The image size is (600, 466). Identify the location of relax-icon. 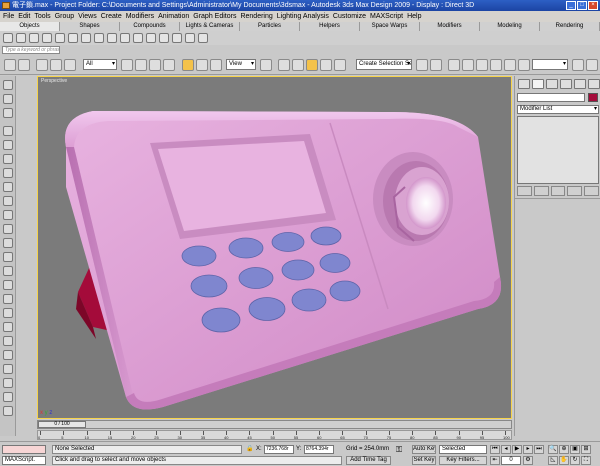
(8, 383).